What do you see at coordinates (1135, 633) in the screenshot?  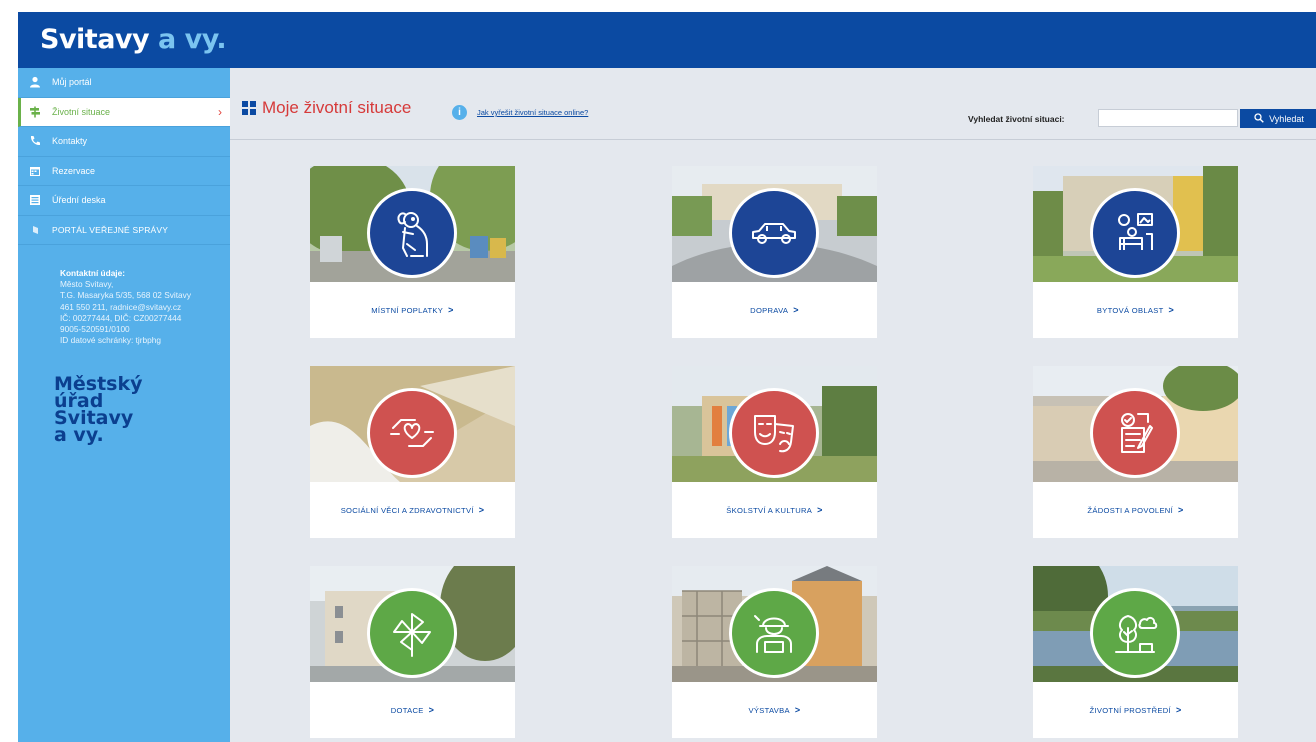 I see `tree-cloud-icon` at bounding box center [1135, 633].